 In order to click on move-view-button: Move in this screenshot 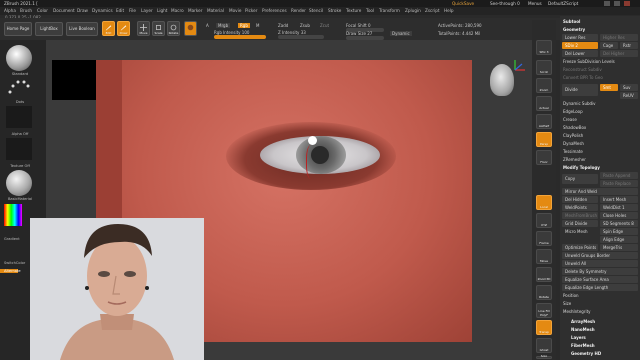, I will do `click(544, 256)`.